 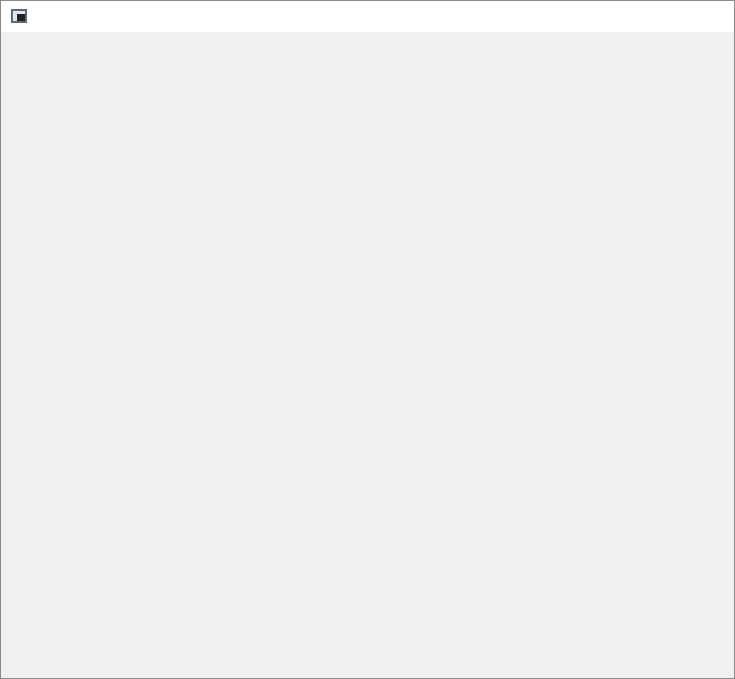 What do you see at coordinates (665, 16) in the screenshot?
I see `minimize-icon` at bounding box center [665, 16].